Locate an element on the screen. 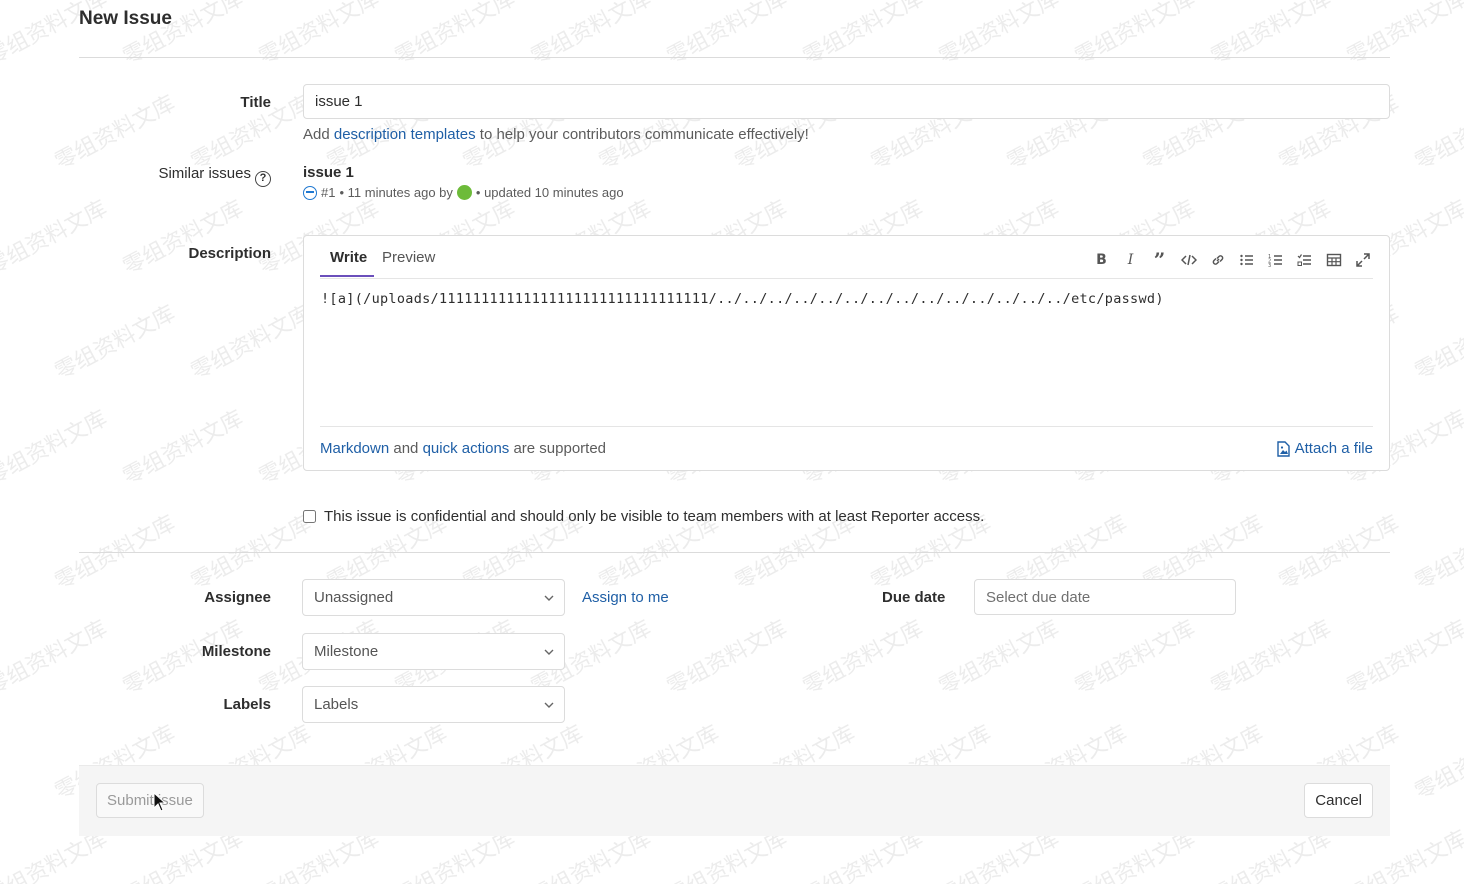 This screenshot has width=1464, height=884. similar-issue-title: issue 1 is located at coordinates (328, 172).